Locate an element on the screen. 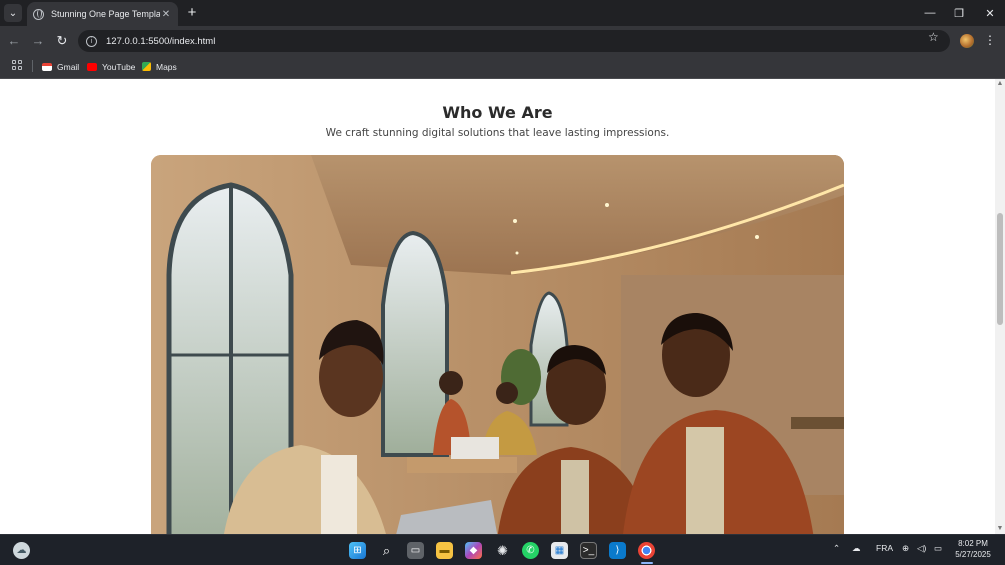 This screenshot has width=1005, height=565. volume-icon: ◁) is located at coordinates (921, 548).